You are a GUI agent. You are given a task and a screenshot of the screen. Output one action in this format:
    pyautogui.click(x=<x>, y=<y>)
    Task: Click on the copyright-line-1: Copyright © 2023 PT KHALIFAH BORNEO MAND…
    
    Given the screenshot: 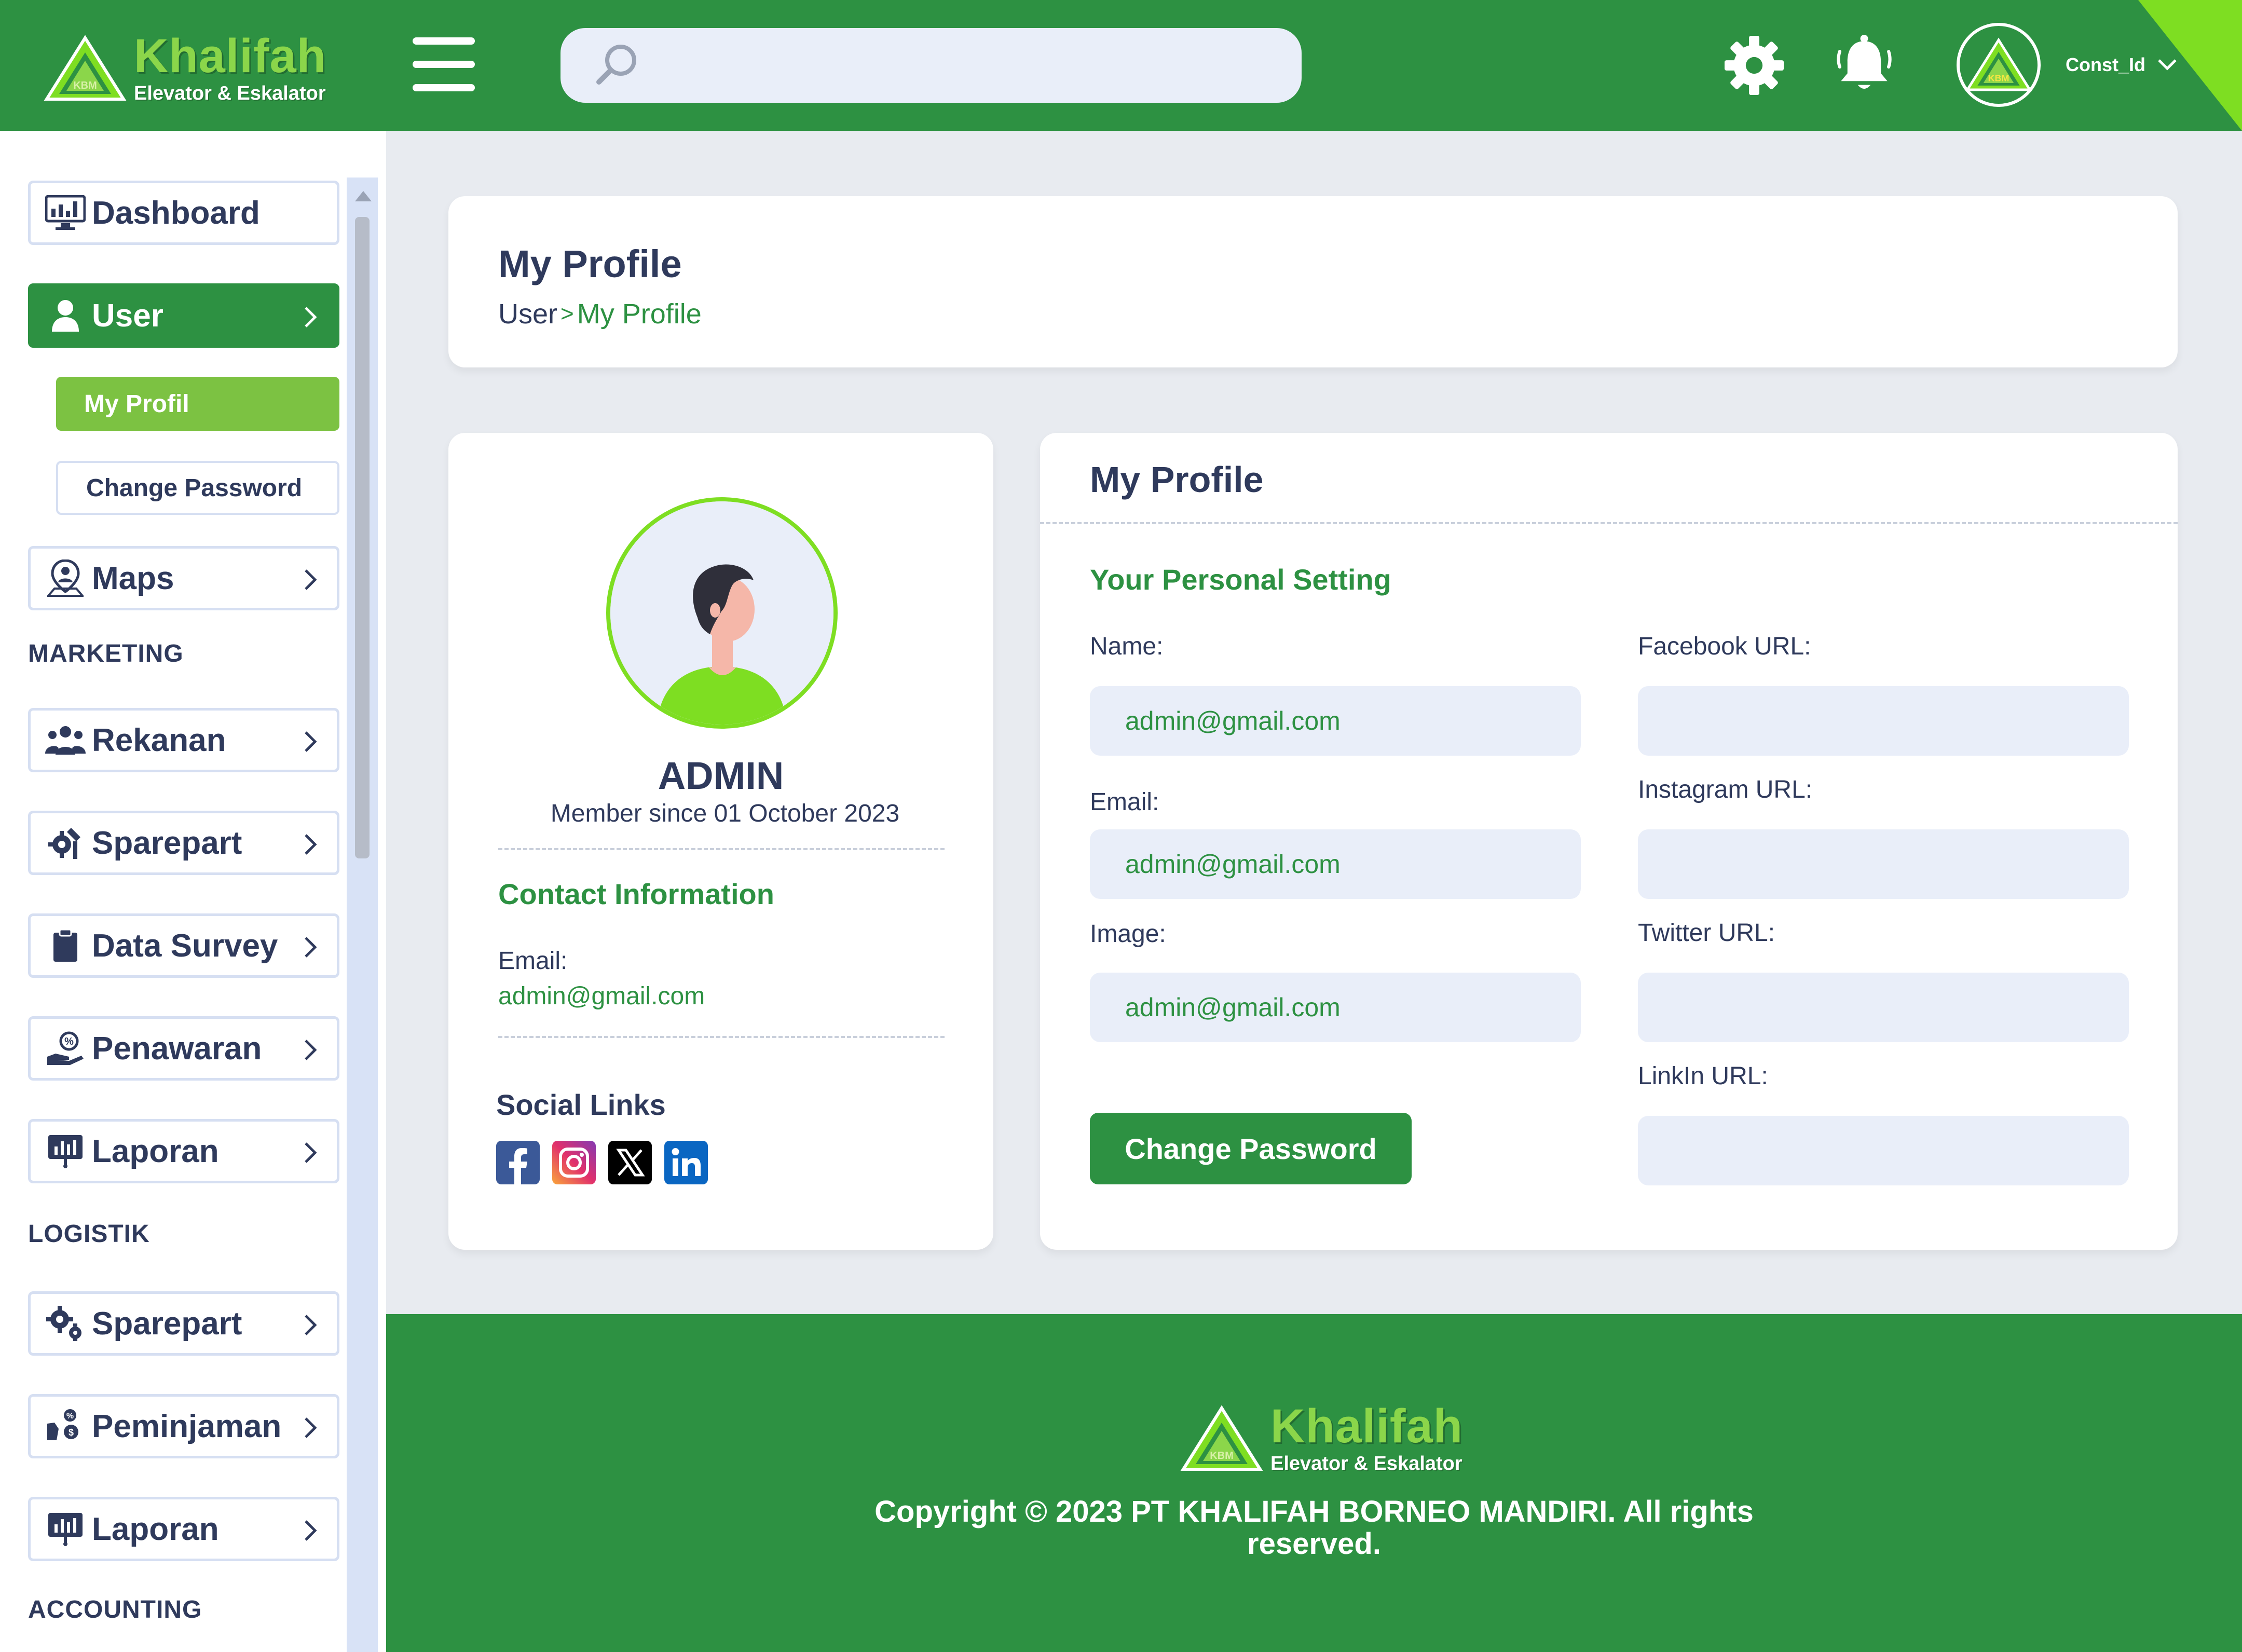 What is the action you would take?
    pyautogui.click(x=1314, y=1511)
    